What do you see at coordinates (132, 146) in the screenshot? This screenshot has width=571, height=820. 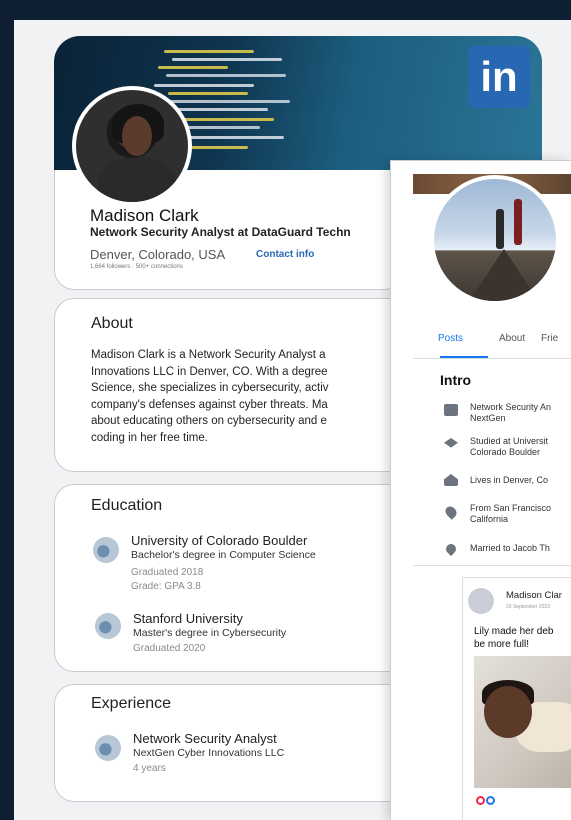 I see `avatar` at bounding box center [132, 146].